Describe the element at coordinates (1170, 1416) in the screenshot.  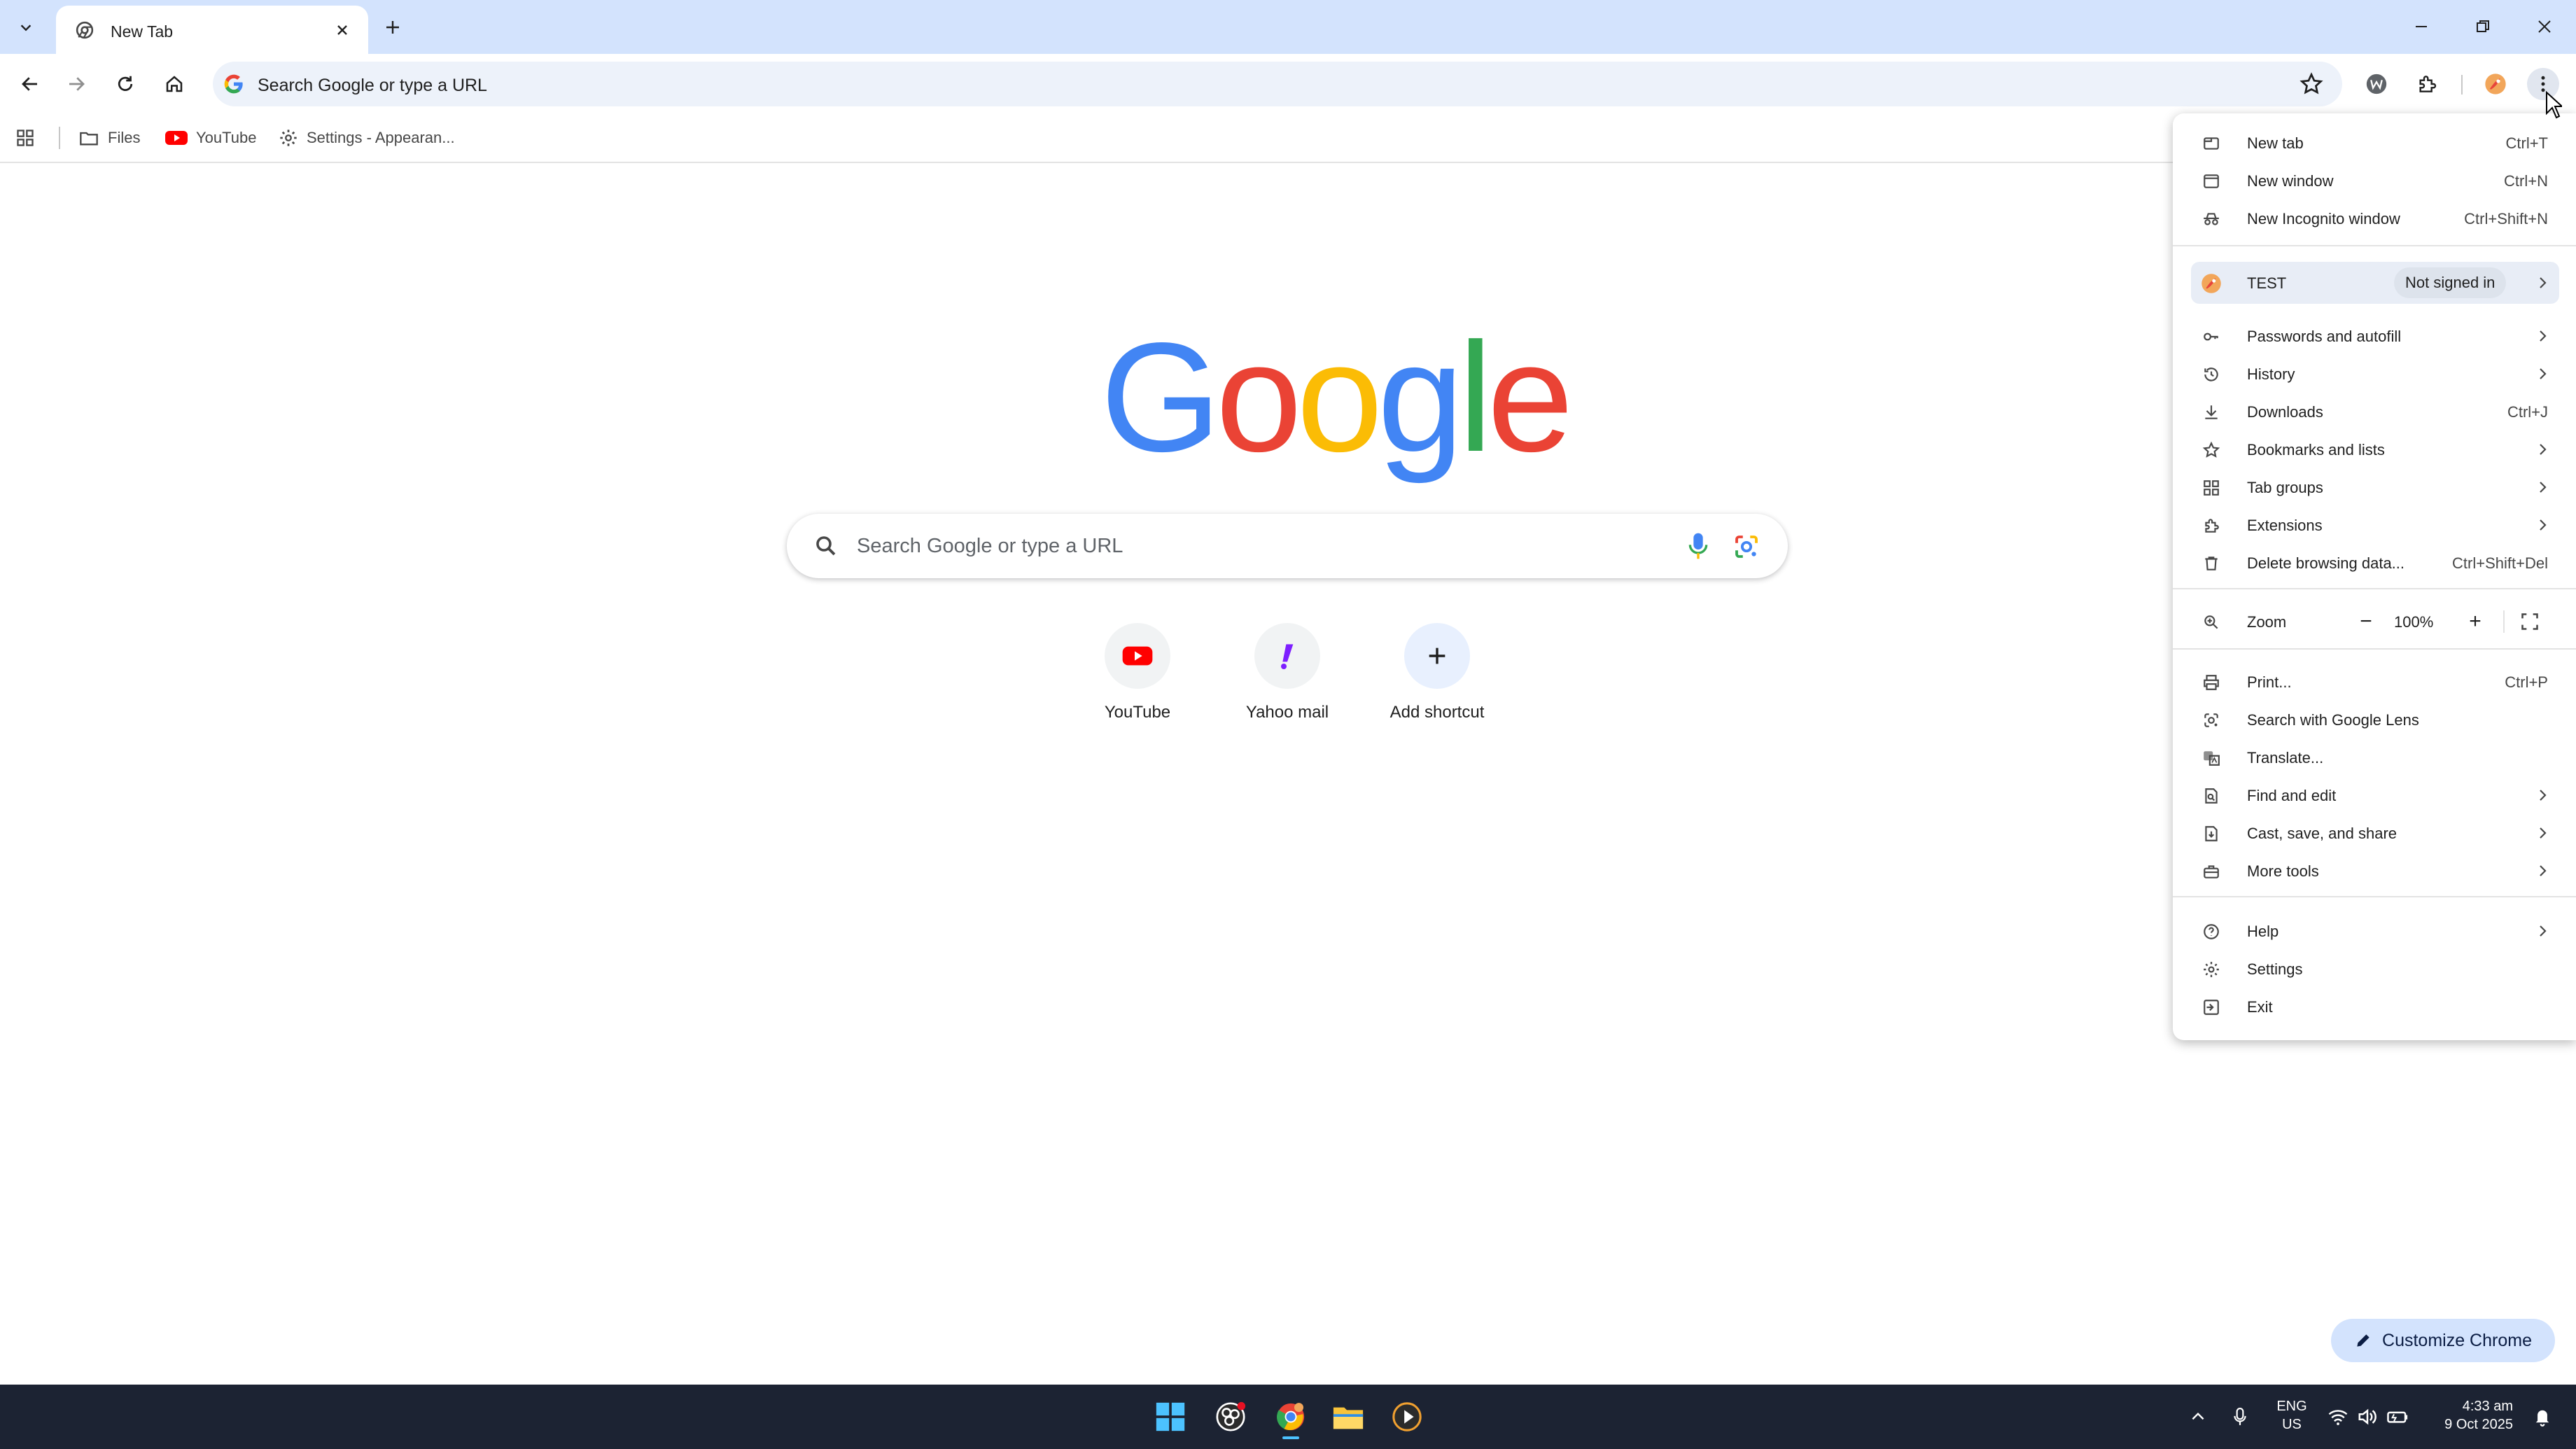
I see `start-button` at that location.